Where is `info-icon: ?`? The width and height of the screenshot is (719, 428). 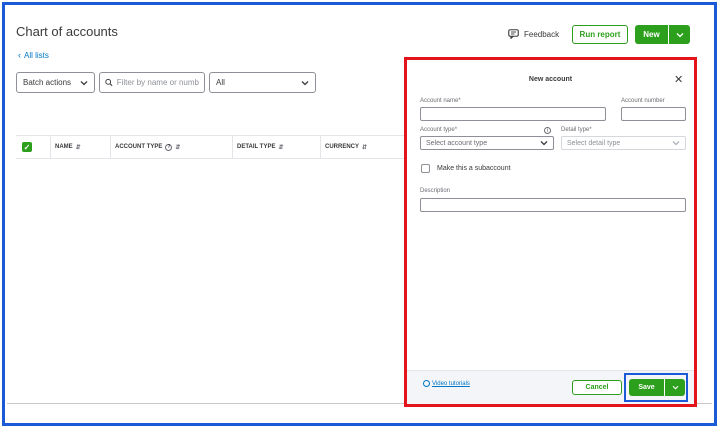 info-icon: ? is located at coordinates (169, 147).